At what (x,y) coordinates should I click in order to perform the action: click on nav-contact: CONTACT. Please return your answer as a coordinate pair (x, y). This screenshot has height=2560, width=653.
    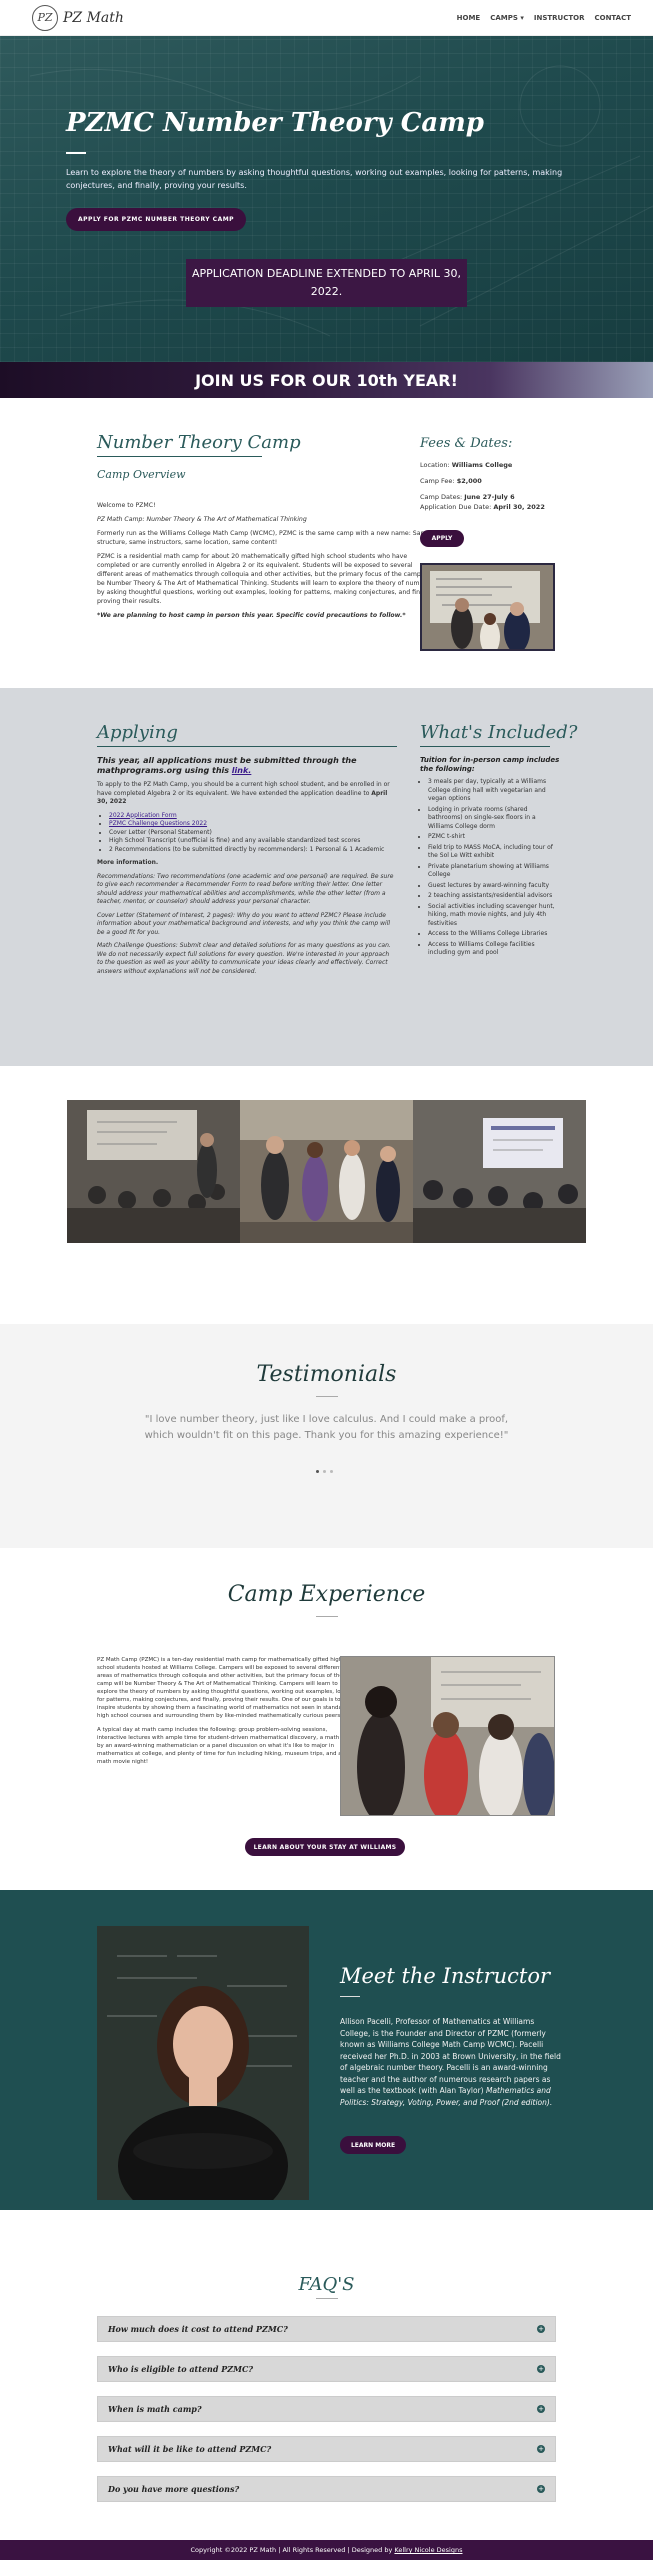
    Looking at the image, I should click on (612, 18).